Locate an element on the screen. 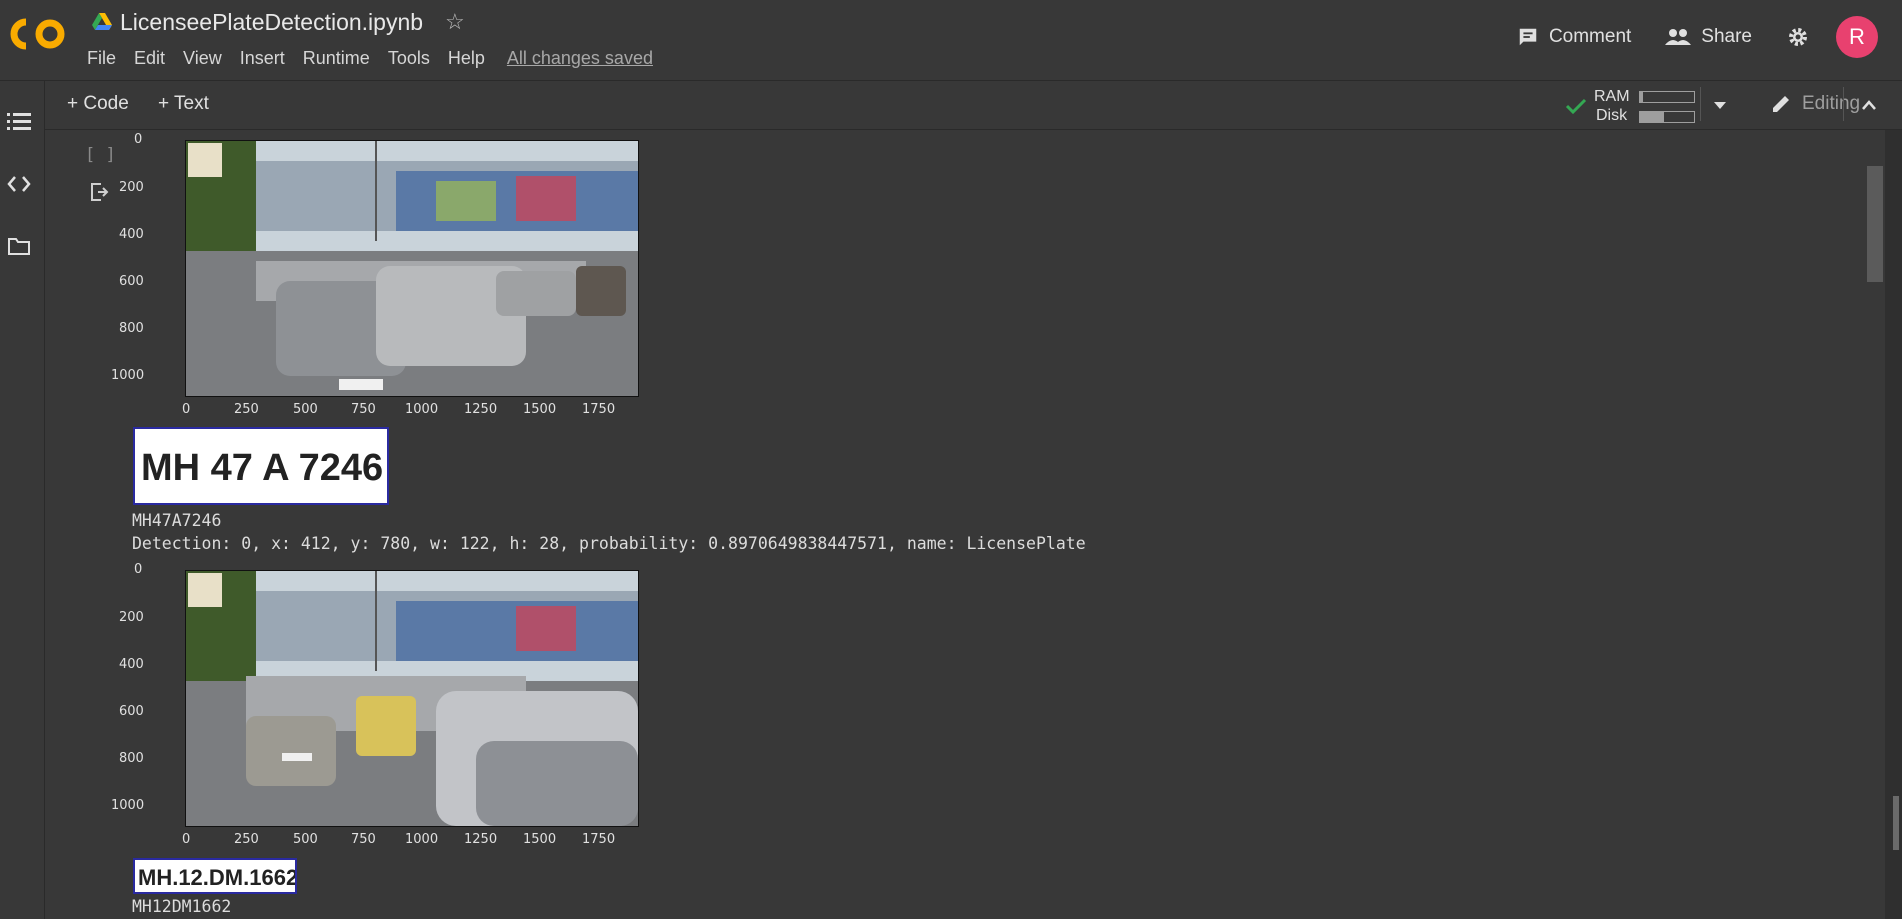 The image size is (1902, 919). comment-button: Comment is located at coordinates (1574, 37).